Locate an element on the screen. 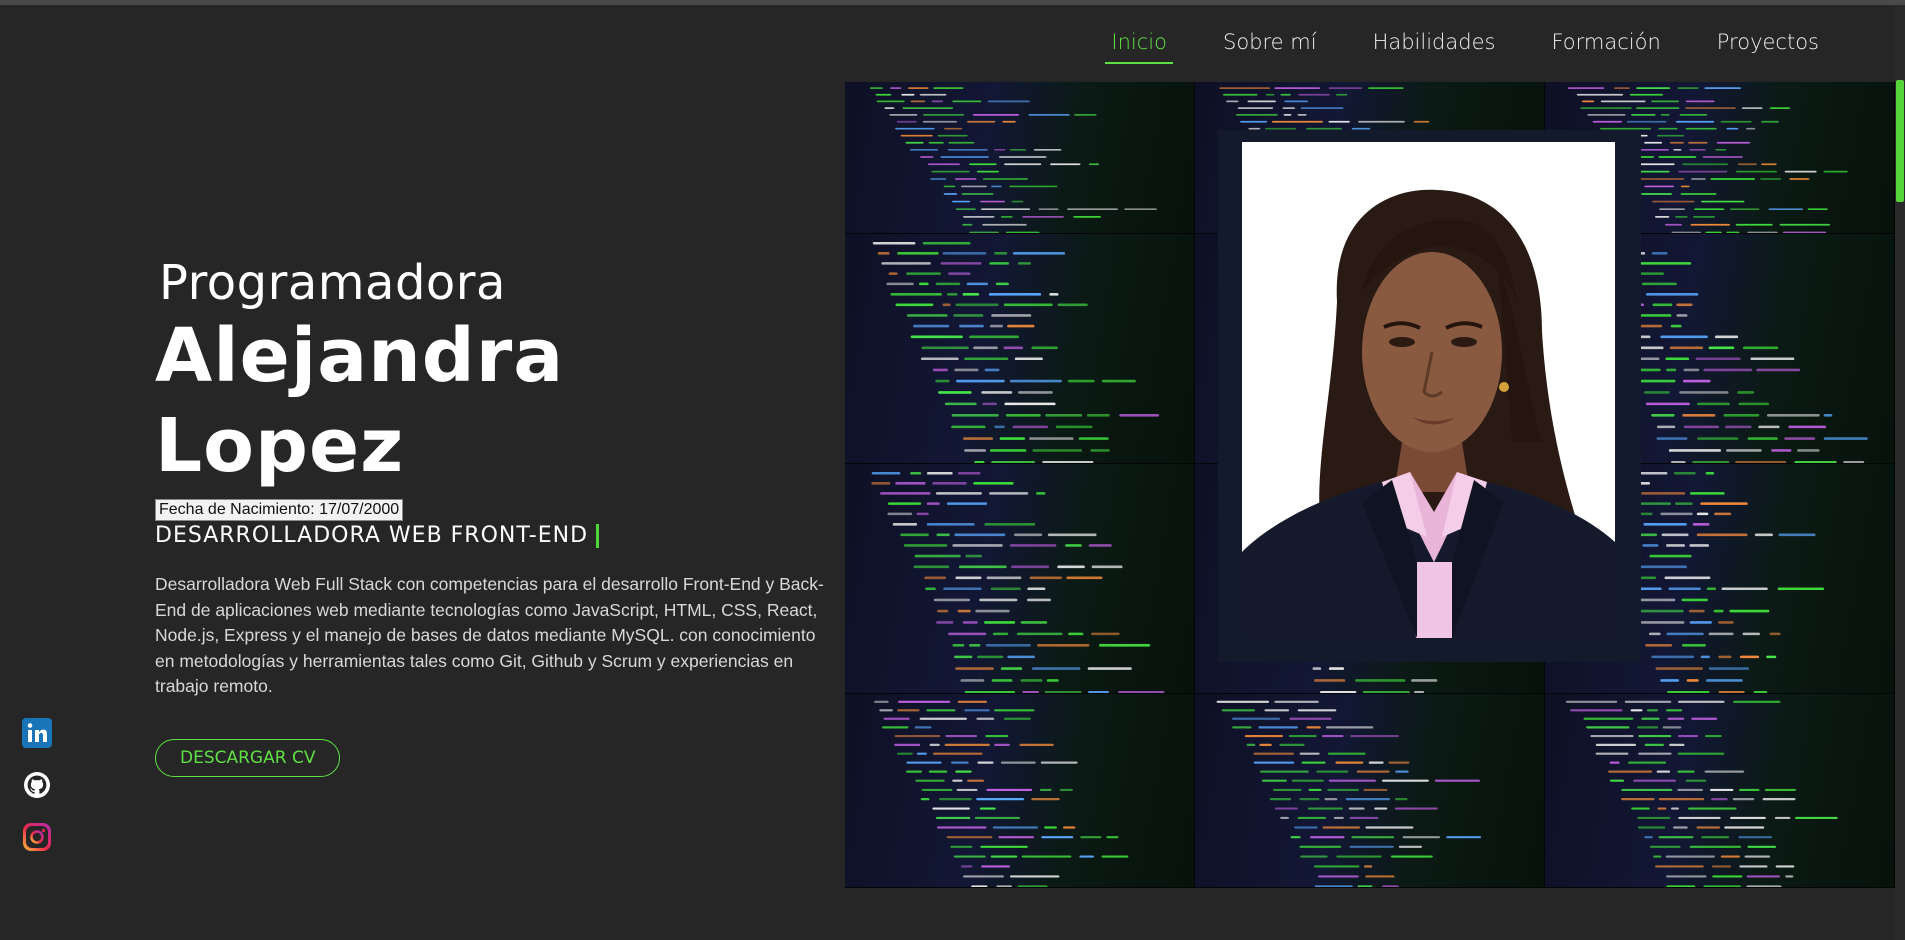  scrollbar-thumb is located at coordinates (1900, 141).